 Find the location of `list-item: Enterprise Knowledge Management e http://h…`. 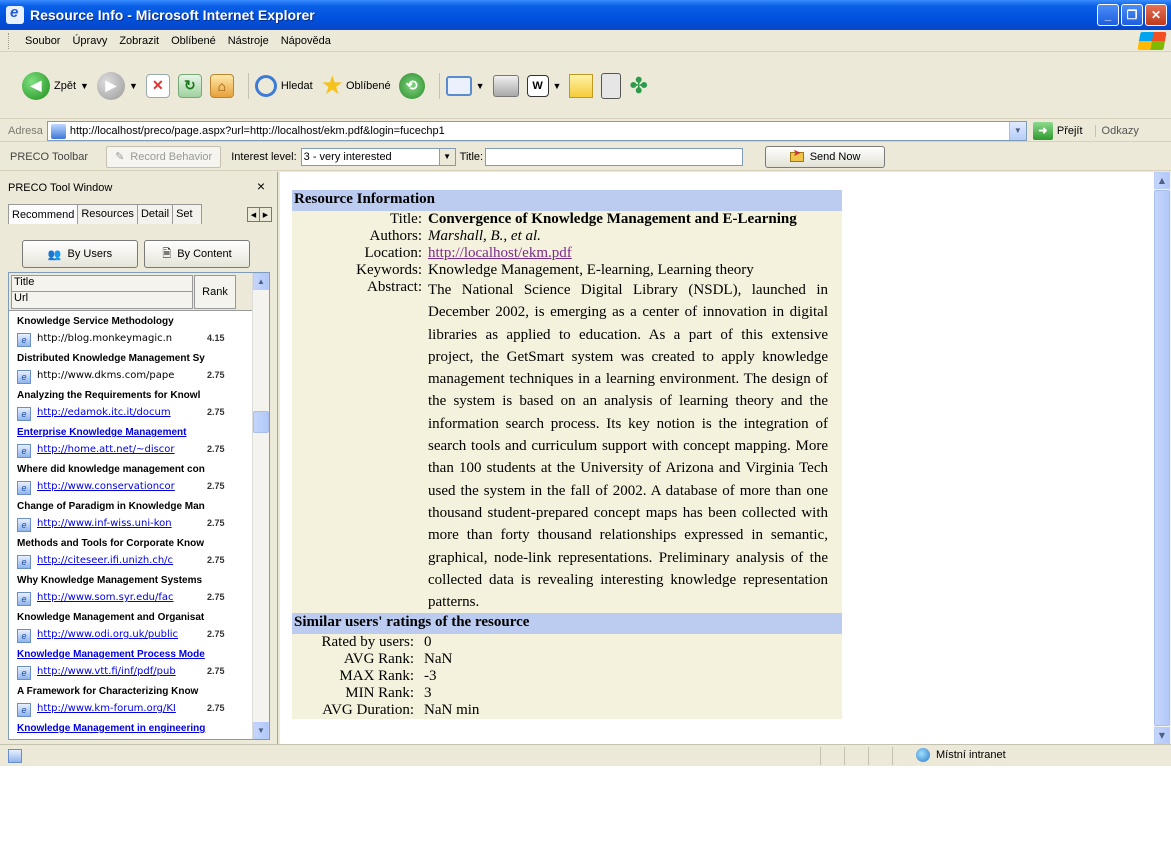

list-item: Enterprise Knowledge Management e http://h… is located at coordinates (131, 442).